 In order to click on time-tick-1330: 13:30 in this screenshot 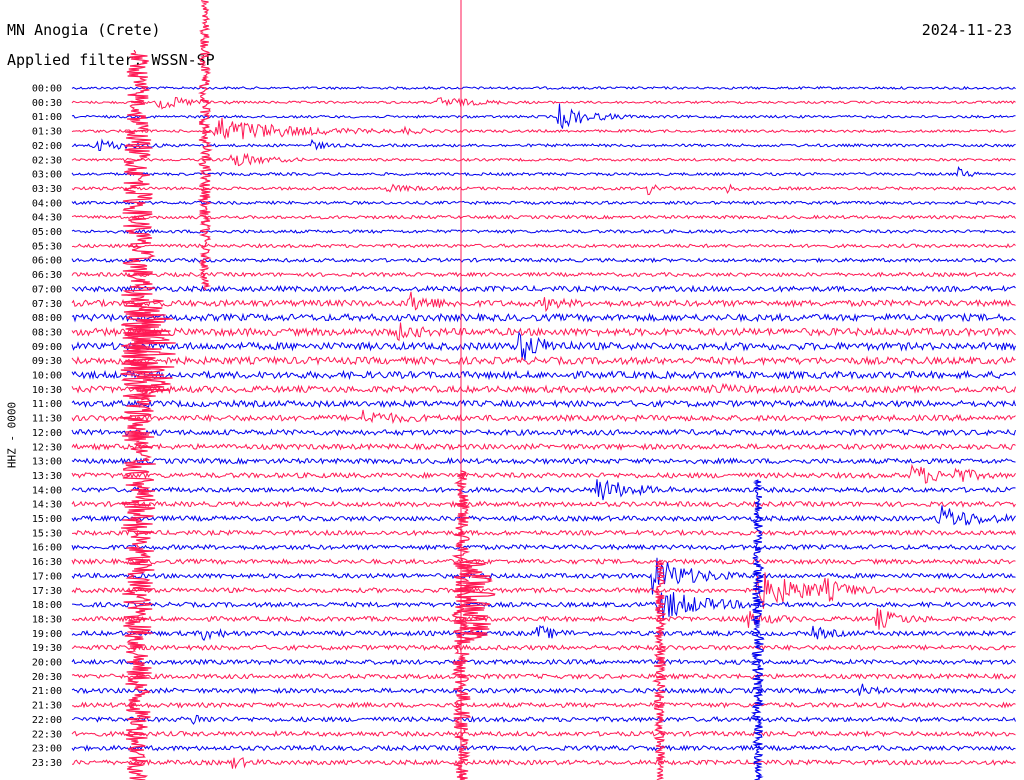, I will do `click(47, 476)`.